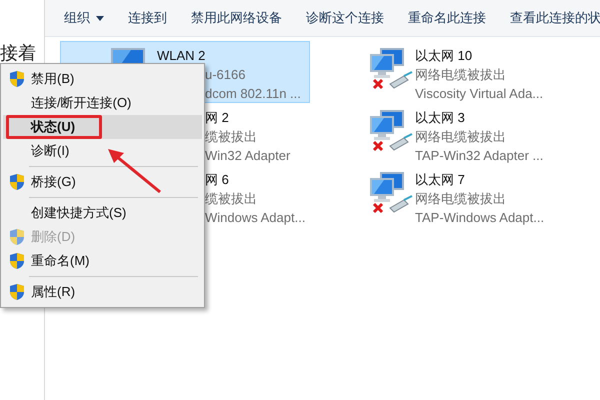  What do you see at coordinates (444, 56) in the screenshot?
I see `connection-name: 以太网 10` at bounding box center [444, 56].